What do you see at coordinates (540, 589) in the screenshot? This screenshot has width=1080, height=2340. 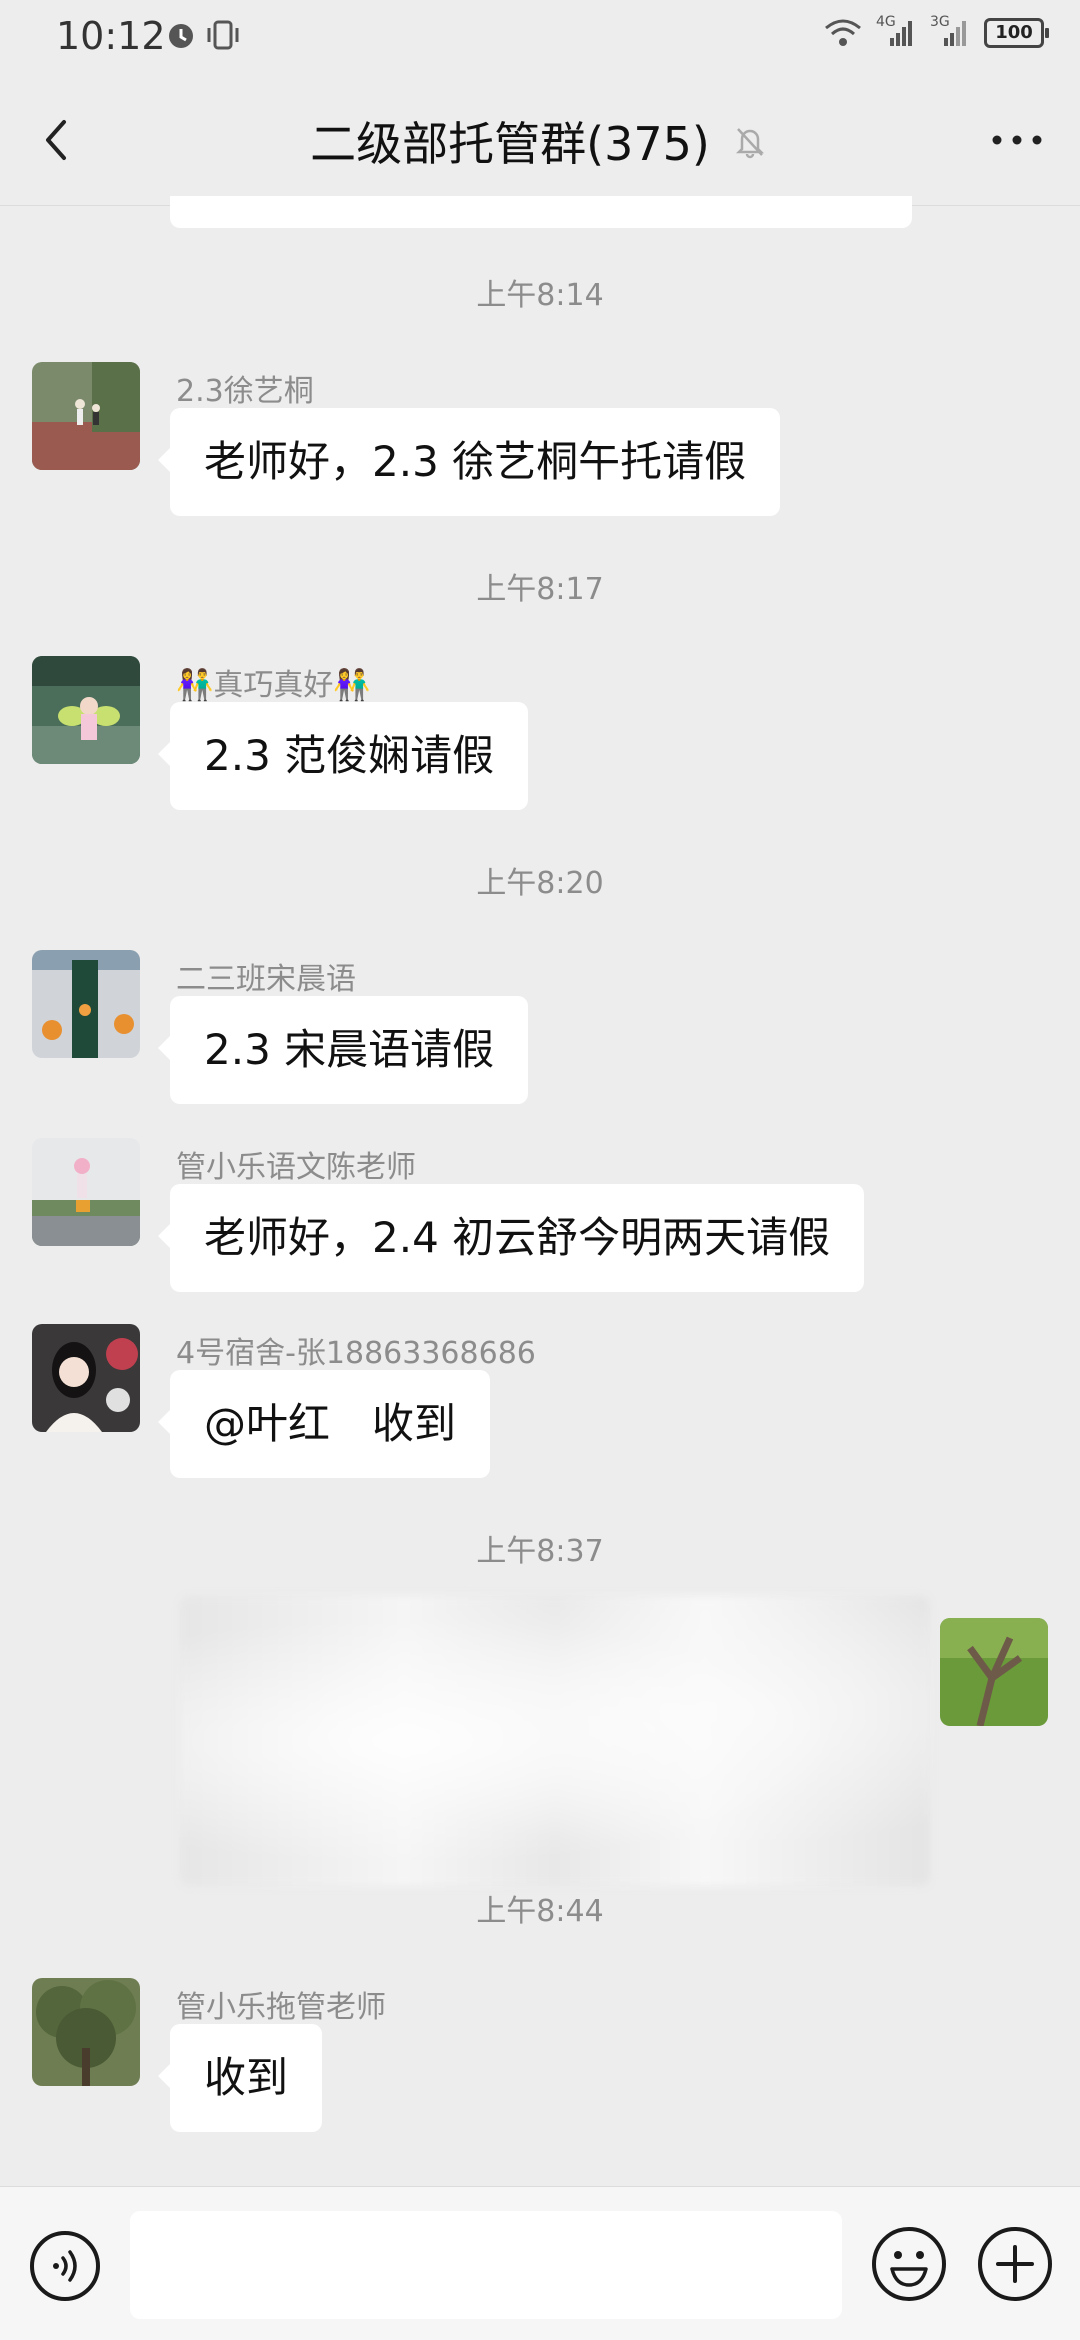 I see `timestamp: 上午8:17` at bounding box center [540, 589].